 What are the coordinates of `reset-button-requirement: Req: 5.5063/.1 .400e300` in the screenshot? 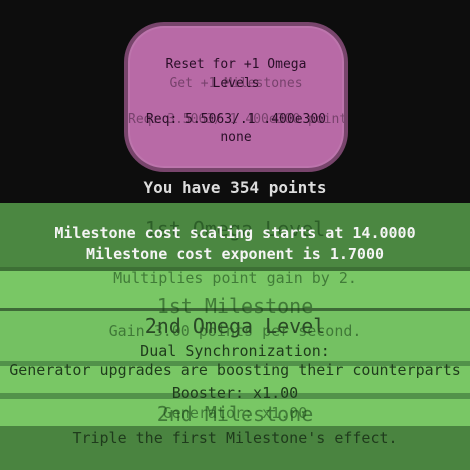 It's located at (235, 119).